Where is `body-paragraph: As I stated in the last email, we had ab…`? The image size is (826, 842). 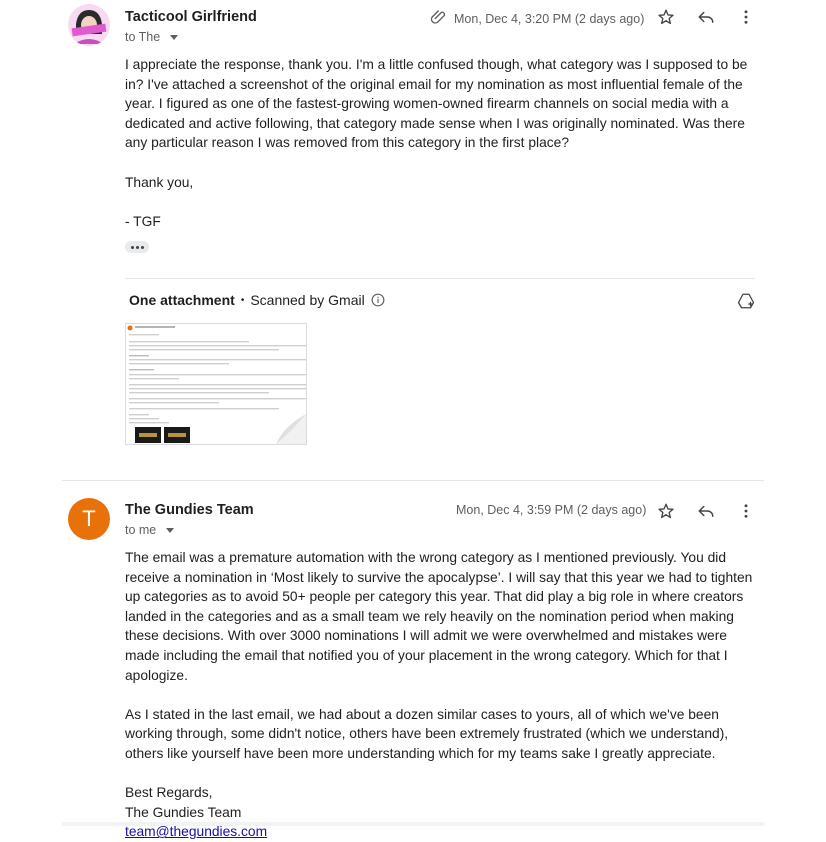 body-paragraph: As I stated in the last email, we had ab… is located at coordinates (427, 733).